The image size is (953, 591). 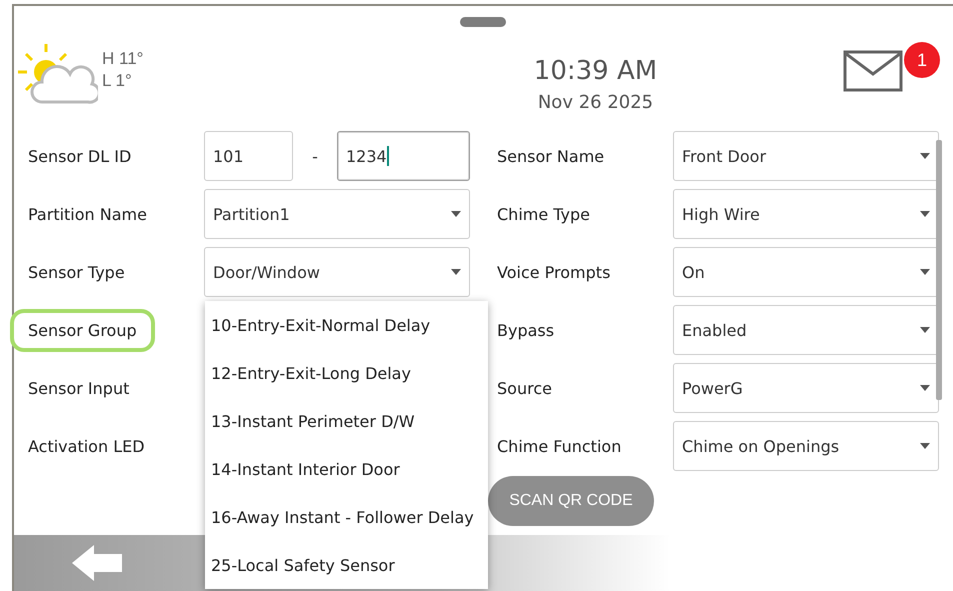 What do you see at coordinates (86, 446) in the screenshot?
I see `field-label: Activation LED` at bounding box center [86, 446].